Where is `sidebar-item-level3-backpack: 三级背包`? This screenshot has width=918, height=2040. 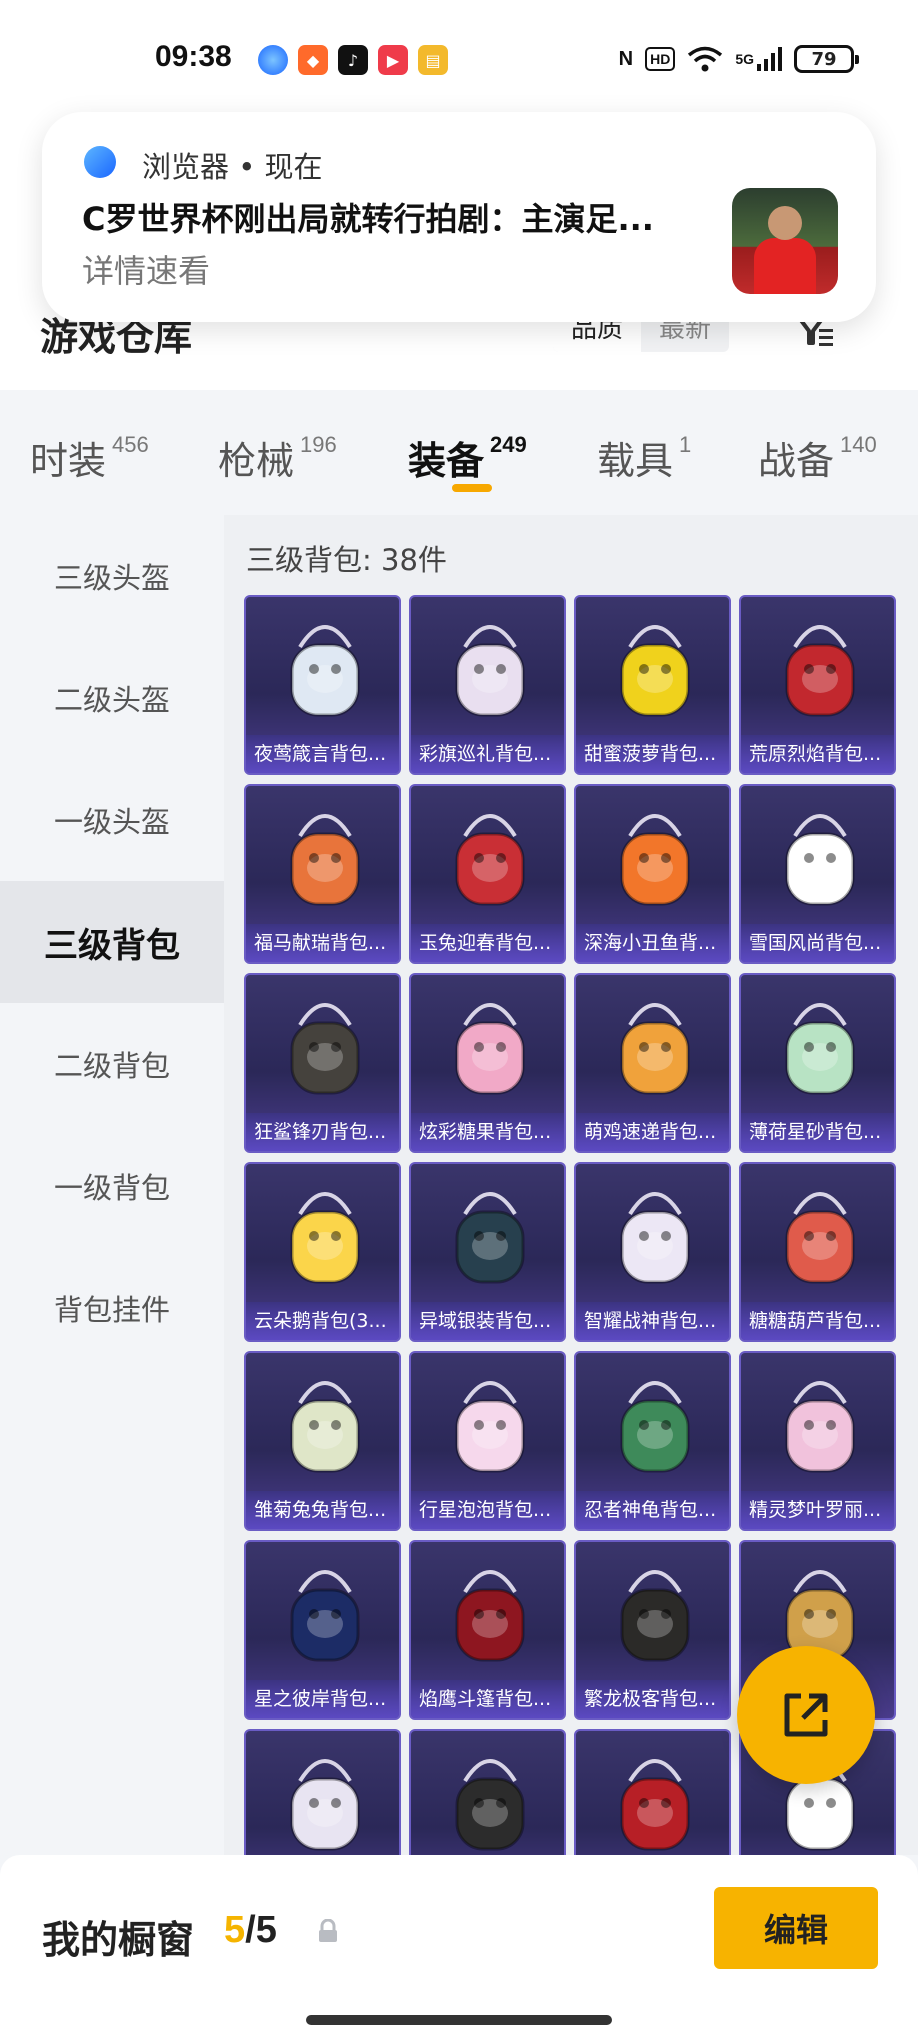 sidebar-item-level3-backpack: 三级背包 is located at coordinates (112, 942).